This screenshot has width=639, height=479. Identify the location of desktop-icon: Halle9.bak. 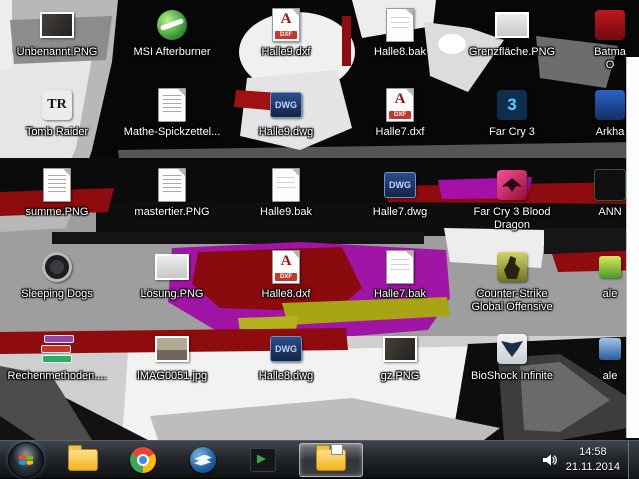
(286, 192).